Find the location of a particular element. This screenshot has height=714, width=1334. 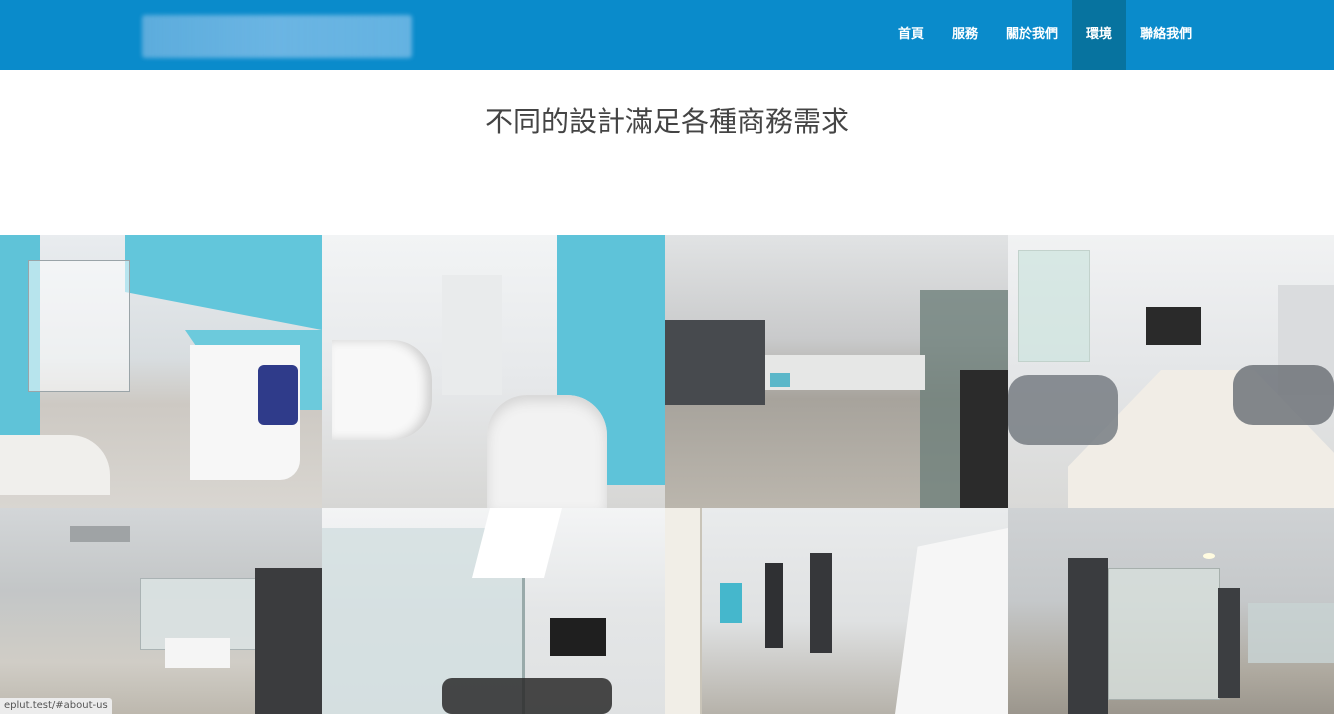

site-logo is located at coordinates (277, 36).